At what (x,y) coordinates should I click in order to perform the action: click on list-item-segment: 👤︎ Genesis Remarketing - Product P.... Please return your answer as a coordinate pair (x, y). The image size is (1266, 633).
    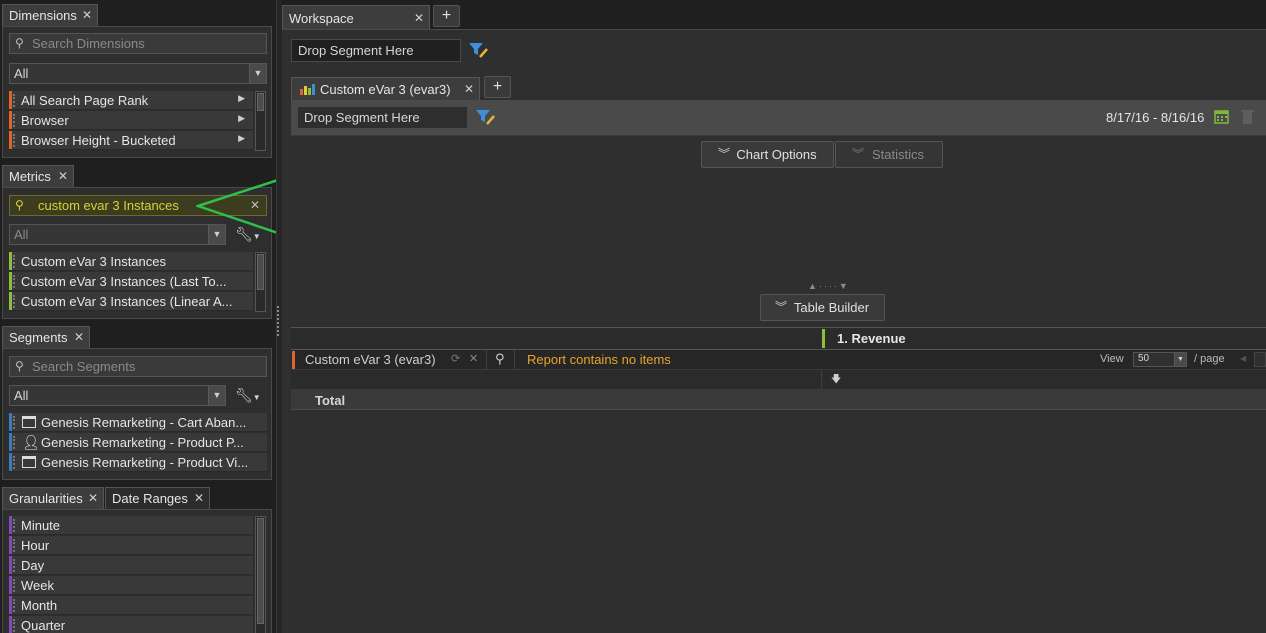
    Looking at the image, I should click on (138, 442).